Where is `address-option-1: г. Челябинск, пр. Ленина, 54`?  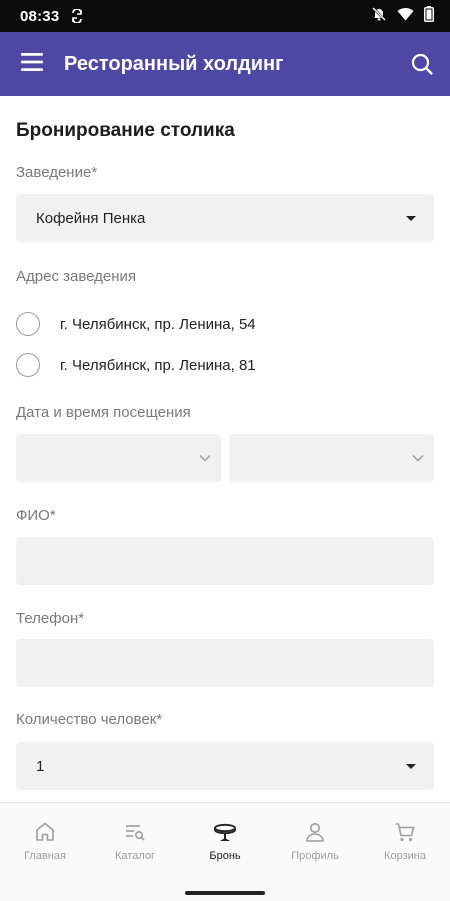
address-option-1: г. Челябинск, пр. Ленина, 54 is located at coordinates (136, 324).